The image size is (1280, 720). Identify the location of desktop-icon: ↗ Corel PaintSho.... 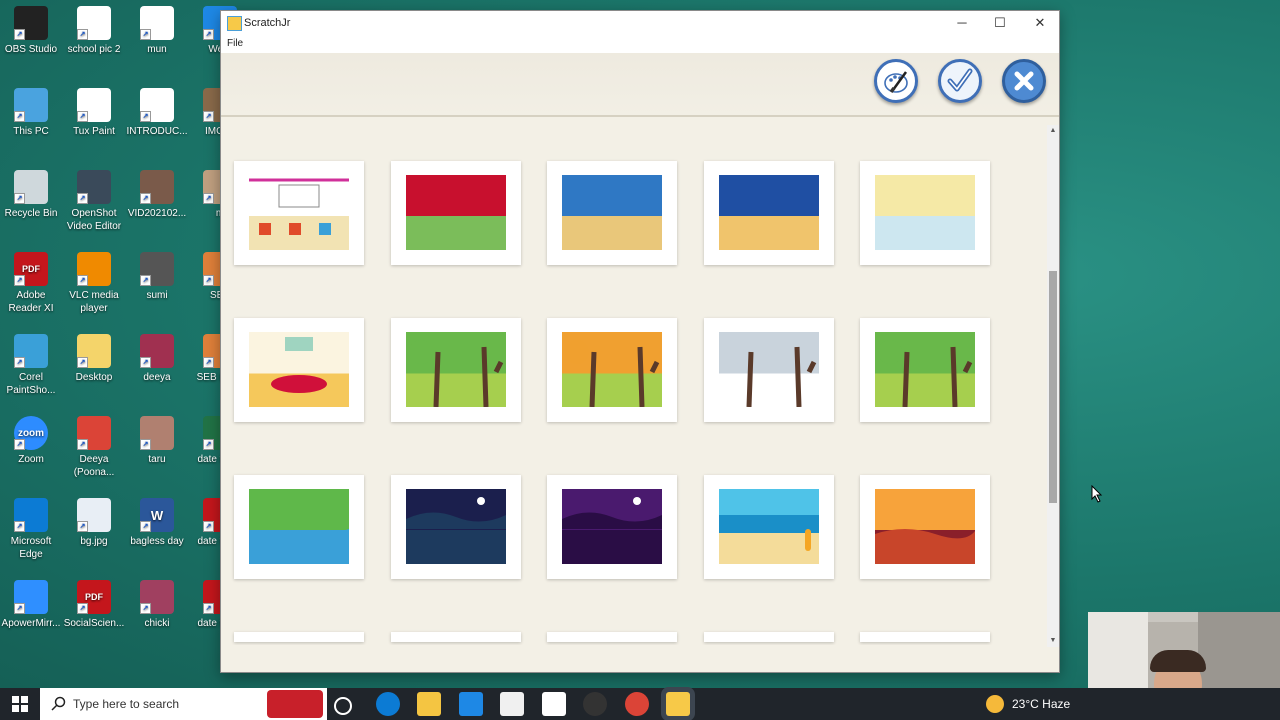
(31, 365).